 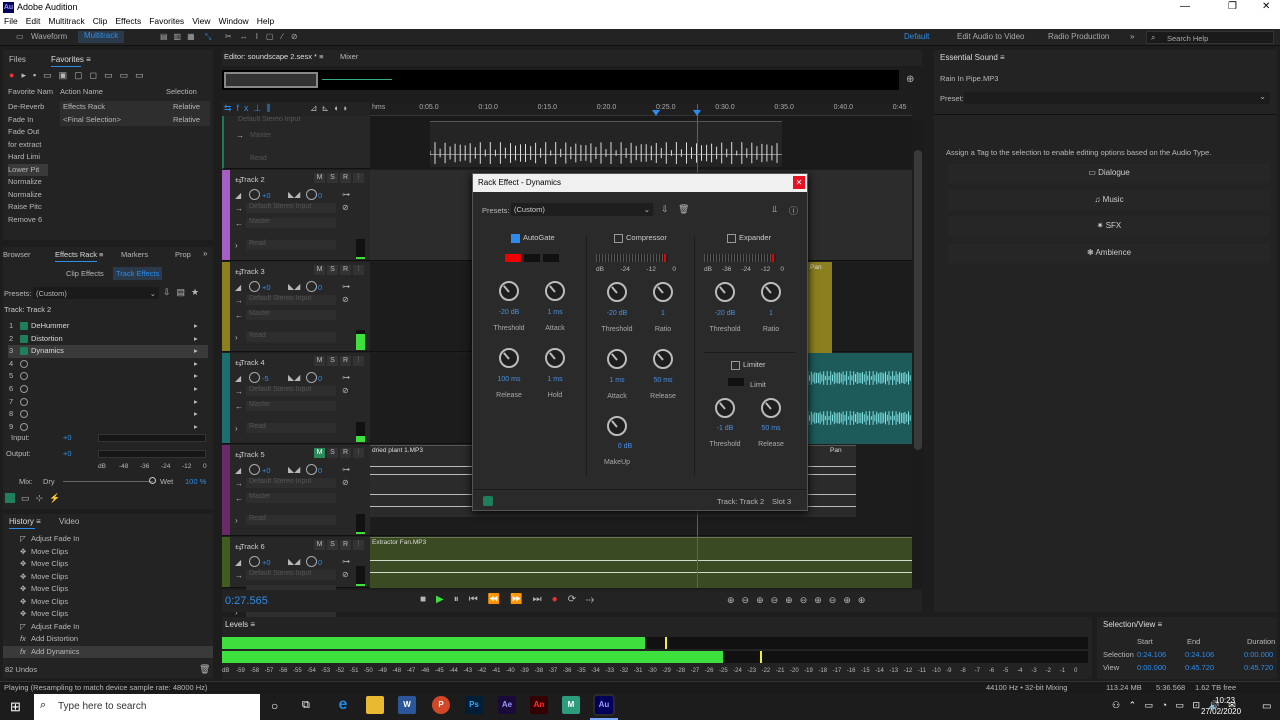 I want to click on essential-sfx-button: ✷ SFX, so click(x=1109, y=226).